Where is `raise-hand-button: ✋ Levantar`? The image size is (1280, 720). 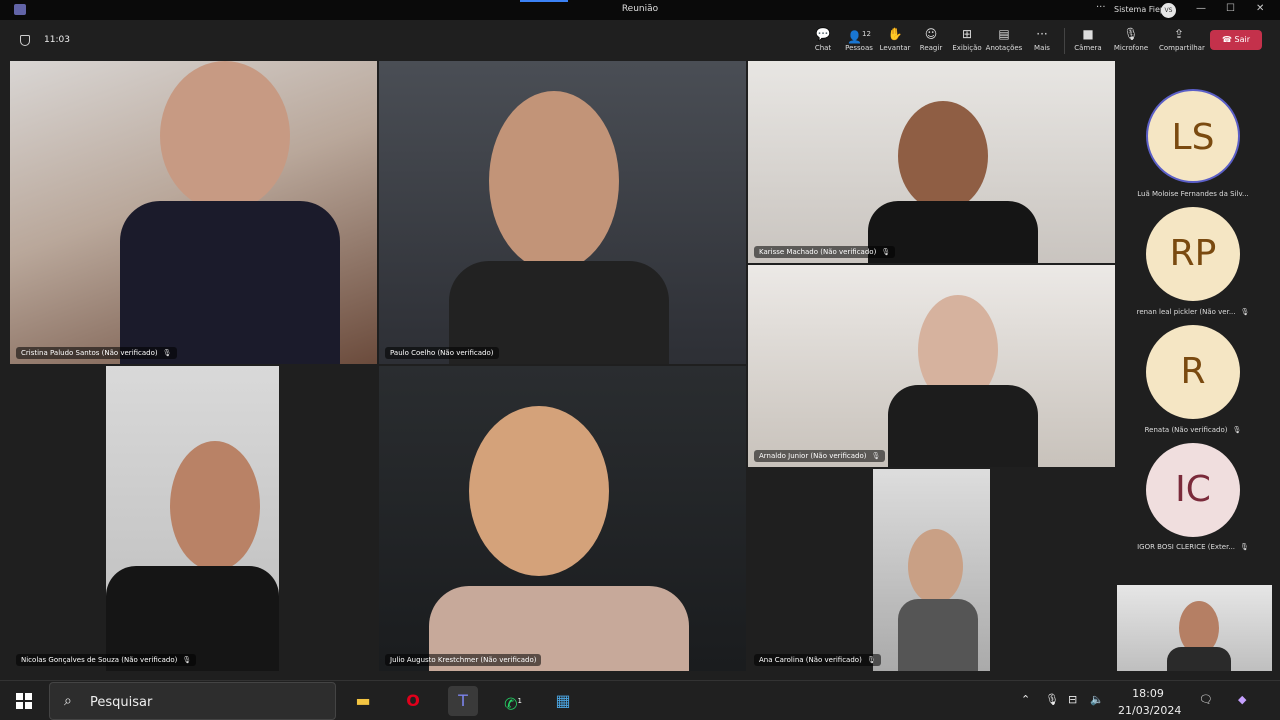 raise-hand-button: ✋ Levantar is located at coordinates (895, 39).